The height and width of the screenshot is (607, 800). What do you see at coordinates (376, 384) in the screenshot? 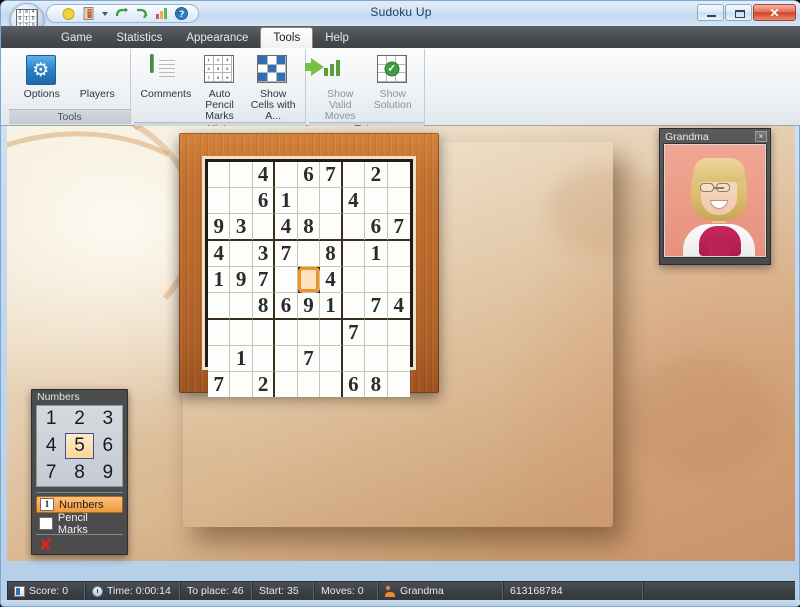
I see `sudoku-cell-r9c8: 8` at bounding box center [376, 384].